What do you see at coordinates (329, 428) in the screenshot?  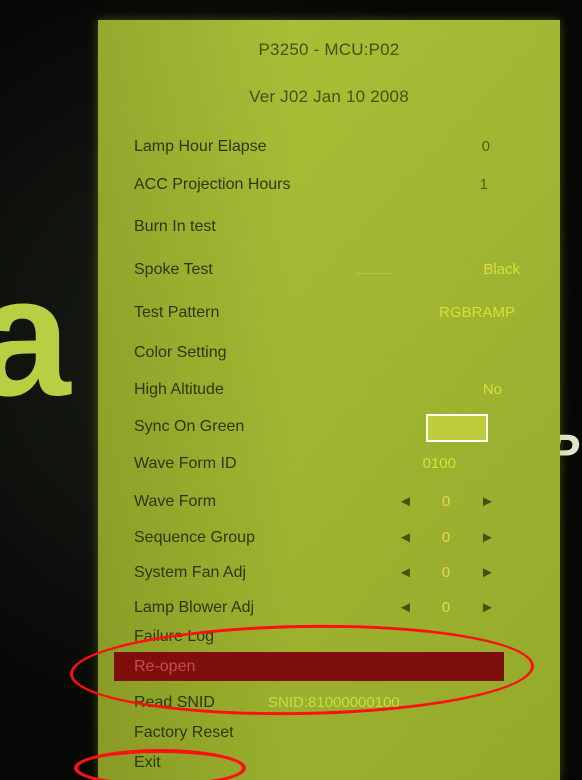 I see `sync-on-green-row: Sync On Green` at bounding box center [329, 428].